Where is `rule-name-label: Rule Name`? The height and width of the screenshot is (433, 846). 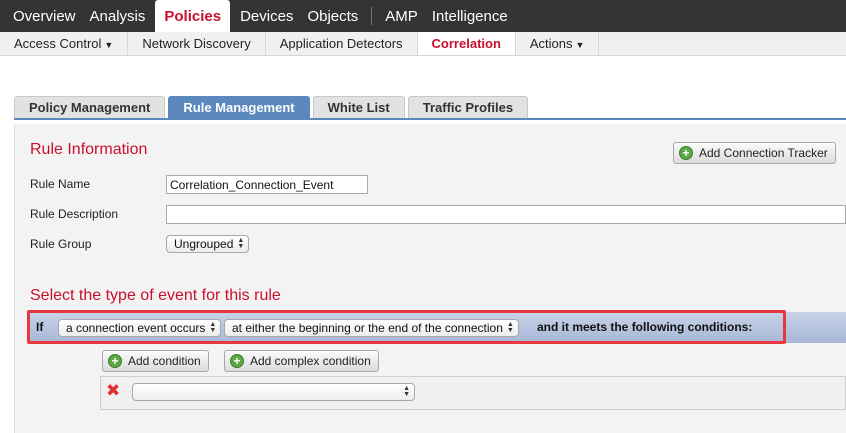
rule-name-label: Rule Name is located at coordinates (60, 184).